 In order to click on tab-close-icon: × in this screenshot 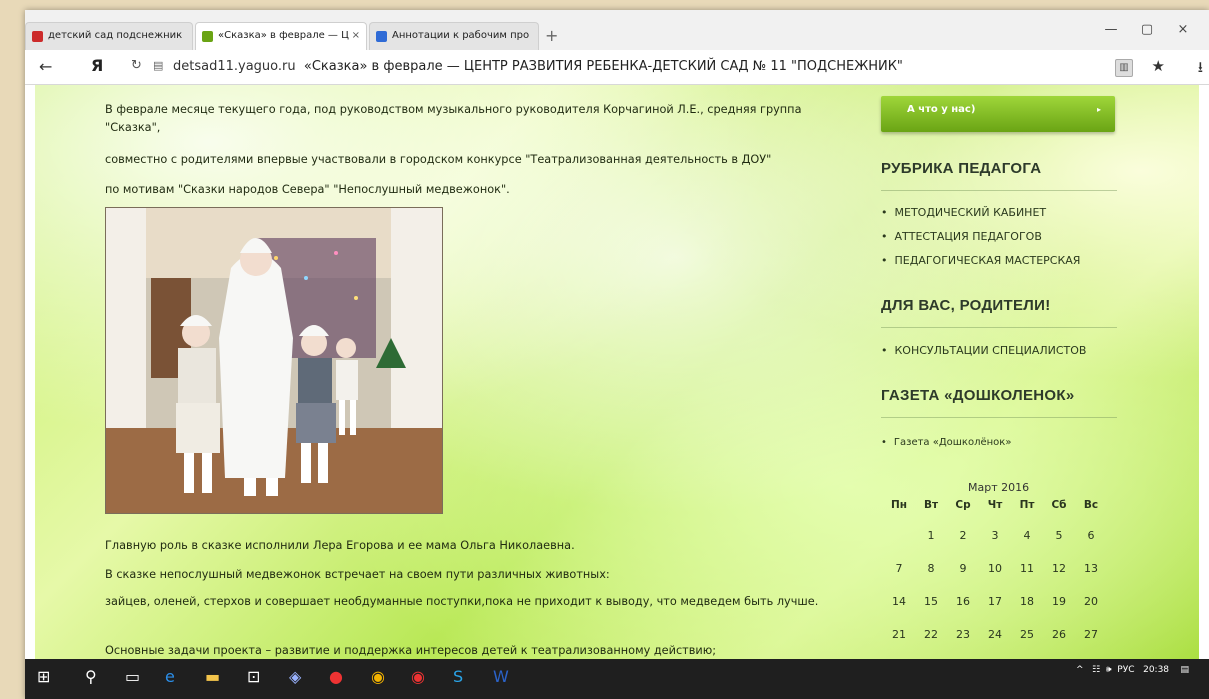, I will do `click(356, 36)`.